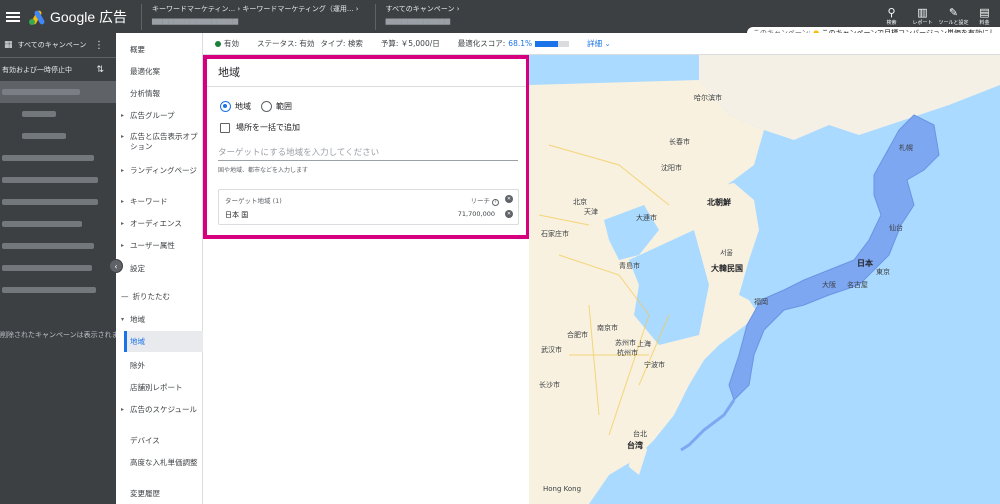  What do you see at coordinates (410, 43) in the screenshot?
I see `budget-label: 予算: ￥5,000/日` at bounding box center [410, 43].